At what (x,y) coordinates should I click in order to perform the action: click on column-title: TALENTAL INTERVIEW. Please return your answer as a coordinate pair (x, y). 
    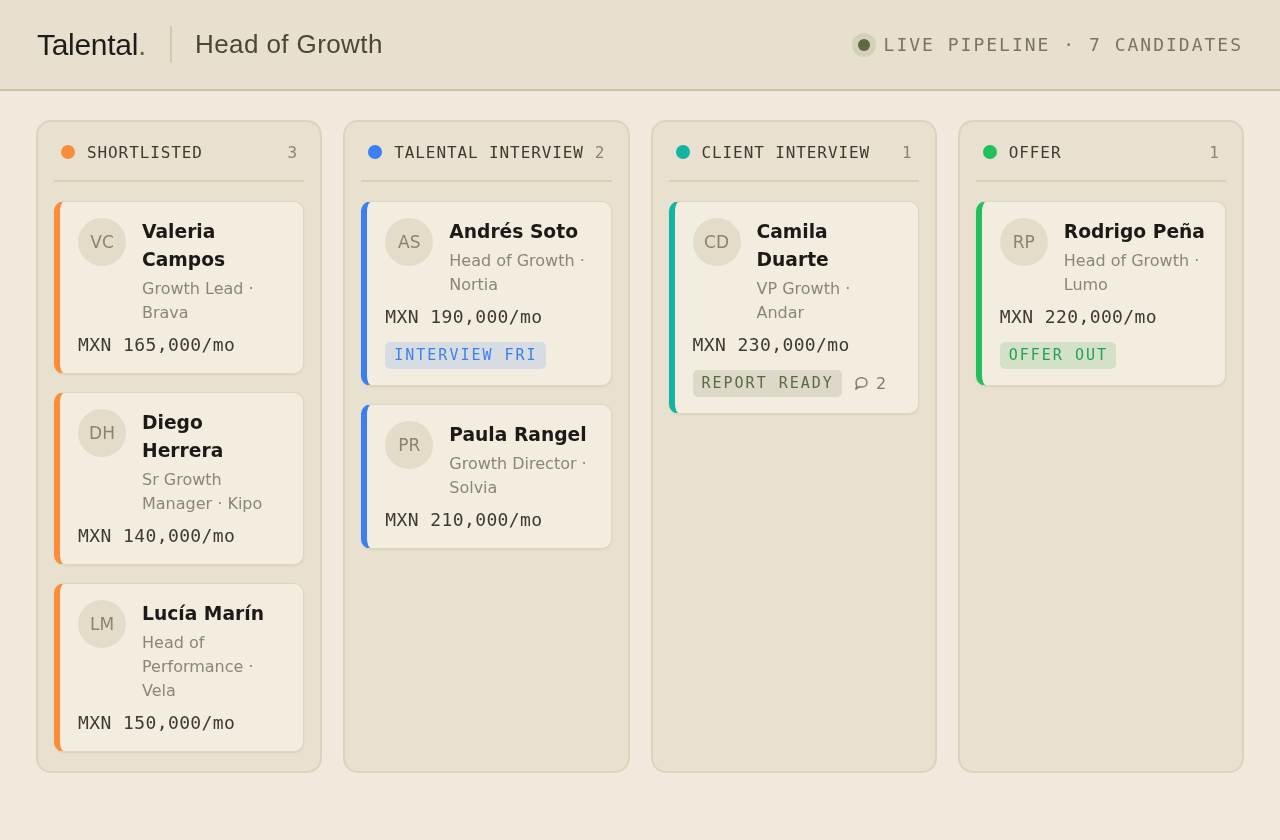
    Looking at the image, I should click on (489, 152).